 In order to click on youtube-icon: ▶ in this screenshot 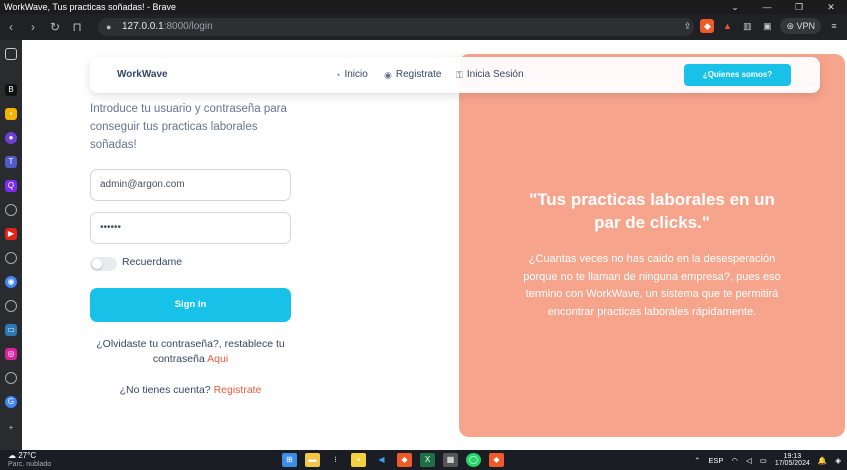, I will do `click(11, 234)`.